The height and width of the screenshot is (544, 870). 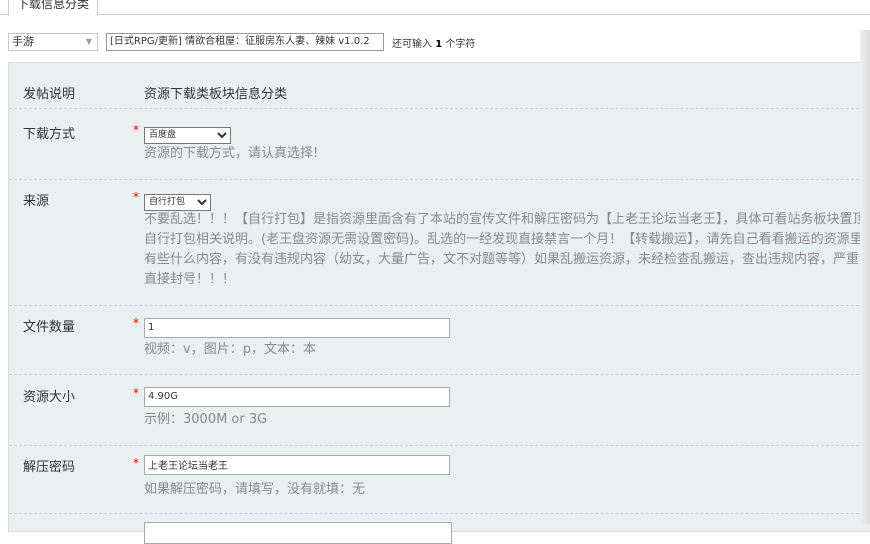 I want to click on tab-download-info-category: 下载信息分类, so click(x=53, y=8).